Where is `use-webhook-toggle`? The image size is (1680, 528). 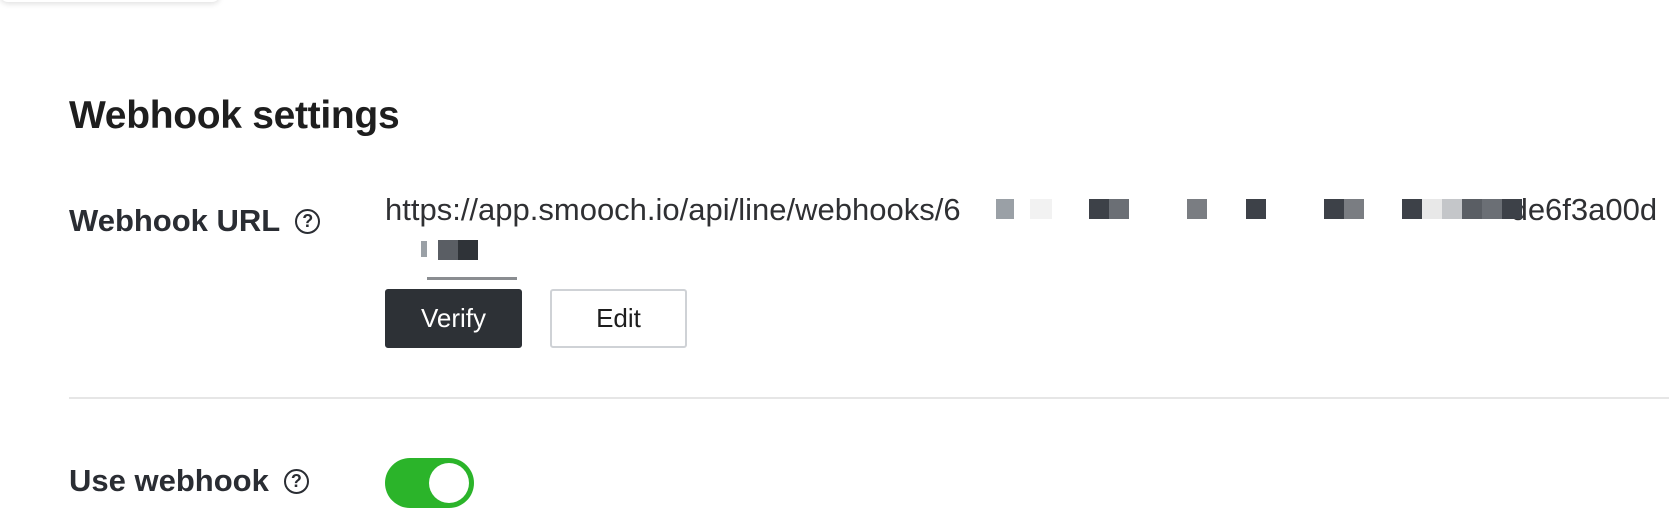 use-webhook-toggle is located at coordinates (429, 483).